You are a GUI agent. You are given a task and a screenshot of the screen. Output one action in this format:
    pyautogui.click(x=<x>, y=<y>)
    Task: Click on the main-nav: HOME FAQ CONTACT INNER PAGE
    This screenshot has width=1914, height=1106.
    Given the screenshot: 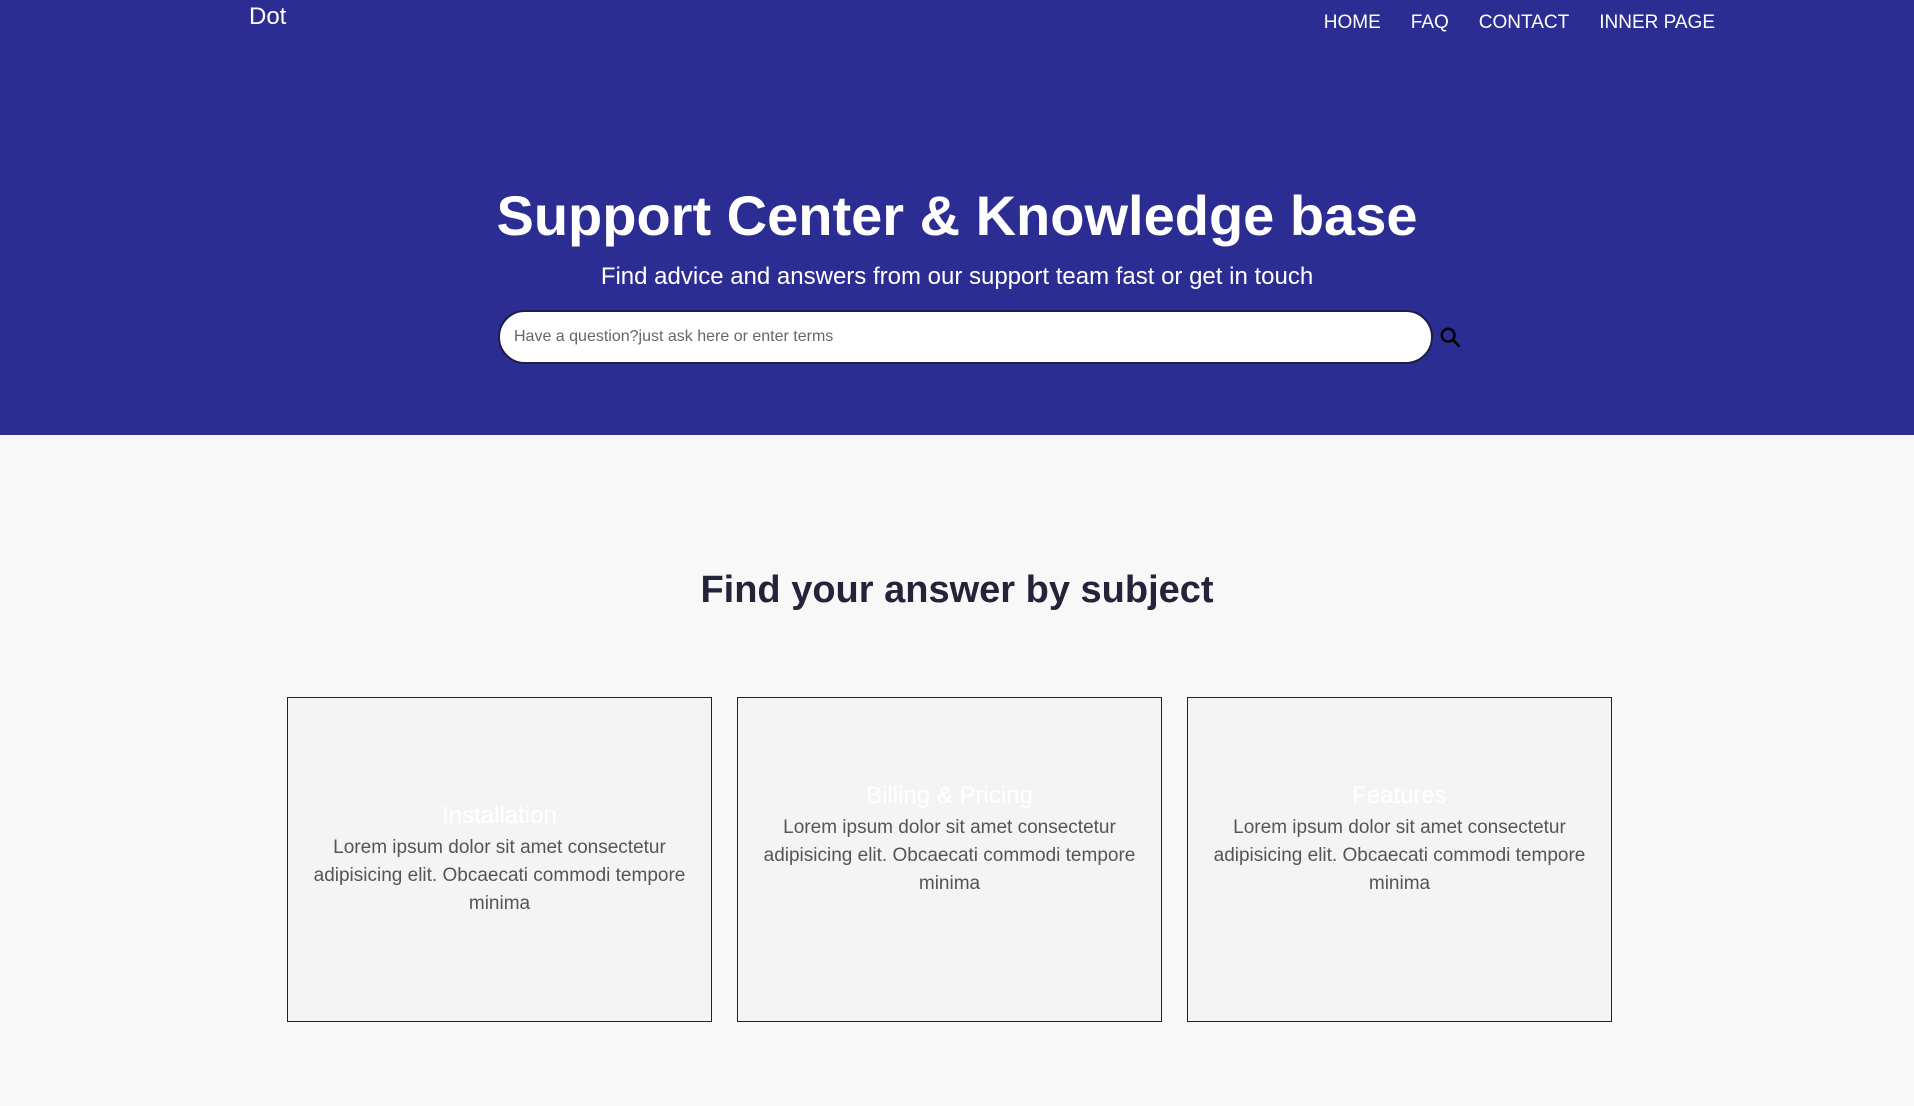 What is the action you would take?
    pyautogui.click(x=1519, y=23)
    